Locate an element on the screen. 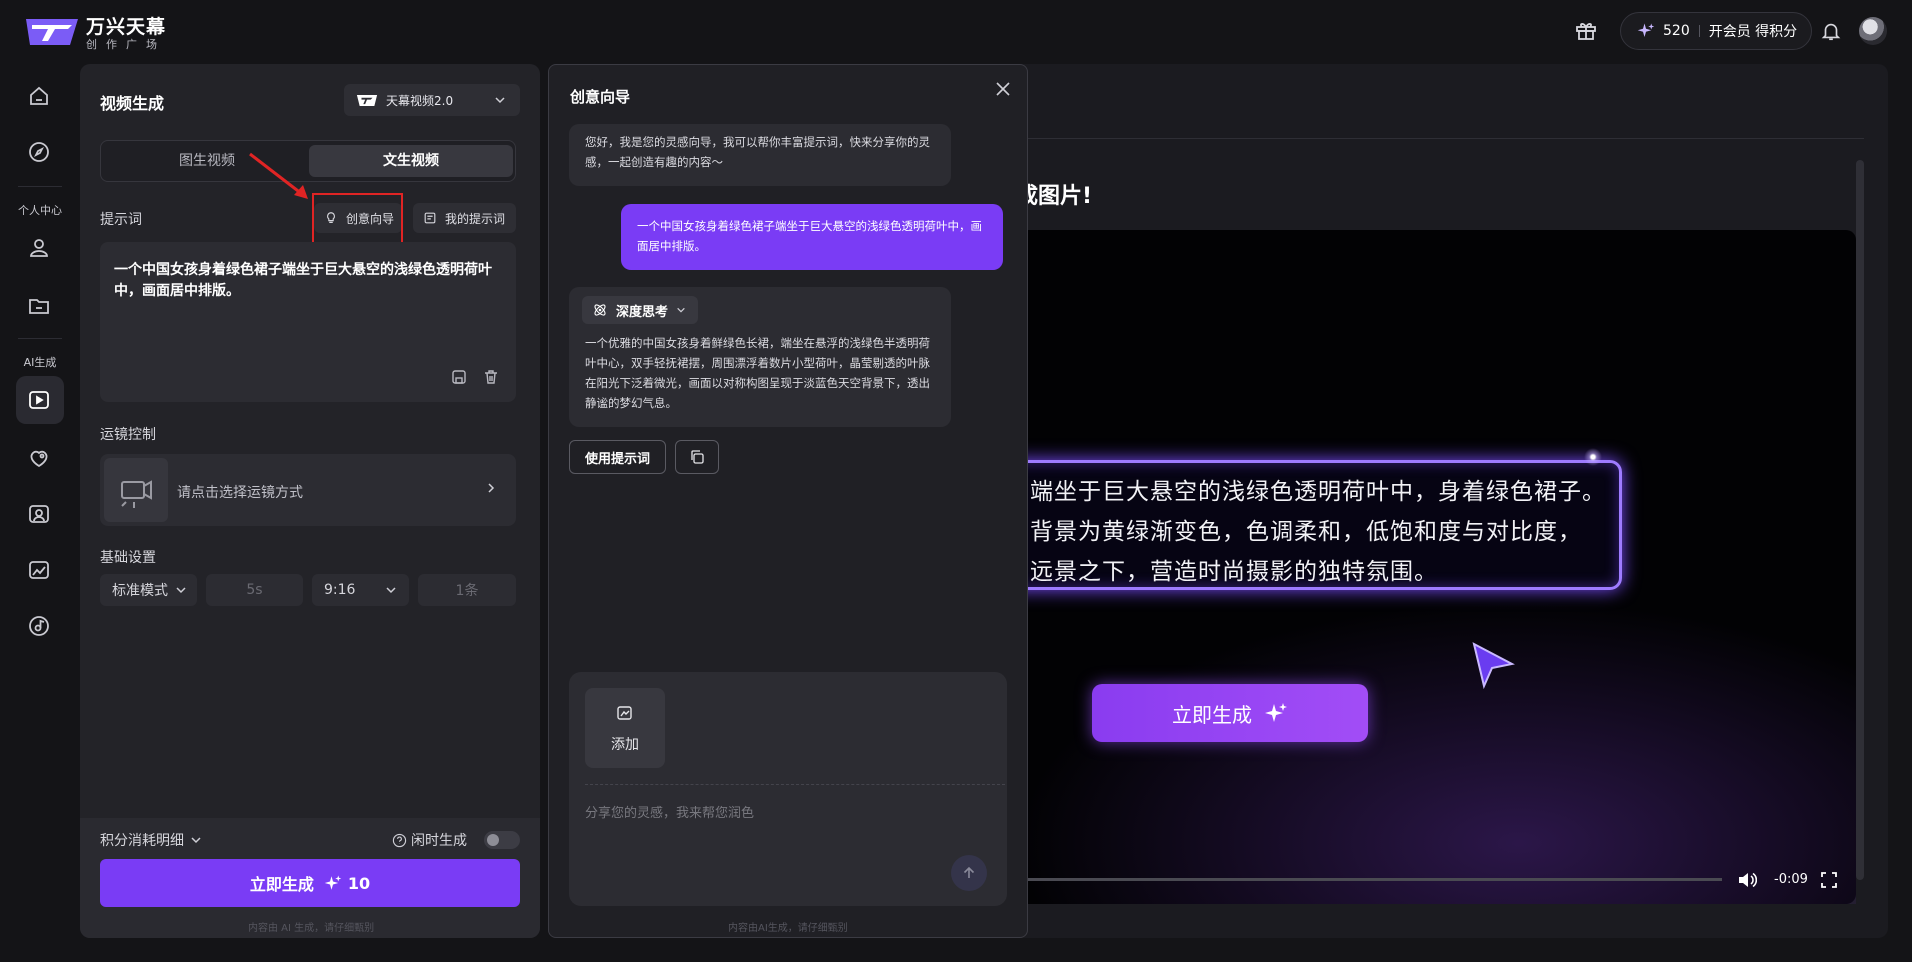 The image size is (1912, 962). mode-value: 标准模式 is located at coordinates (140, 591).